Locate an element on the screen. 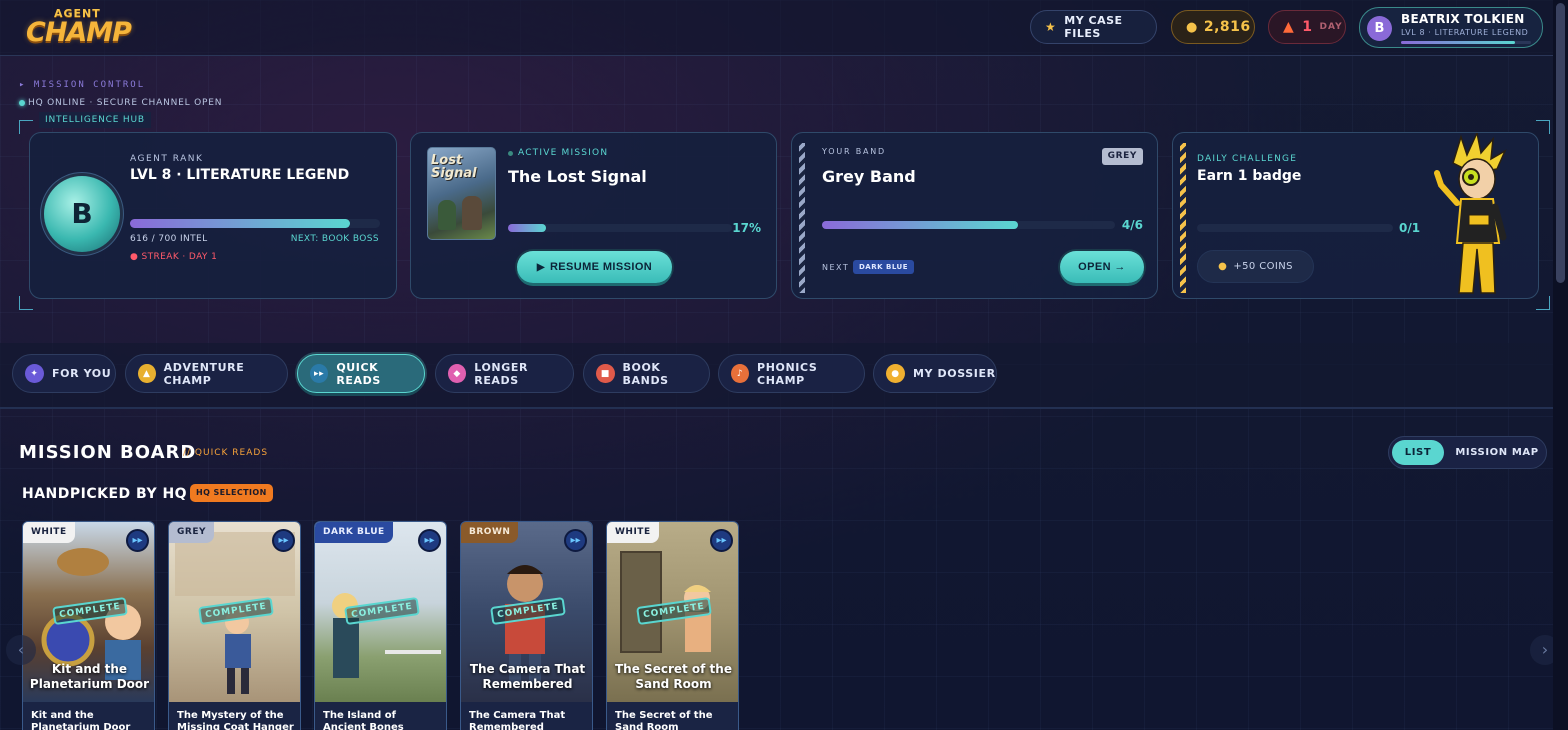  for-you-icon: ✦ is located at coordinates (34, 373).